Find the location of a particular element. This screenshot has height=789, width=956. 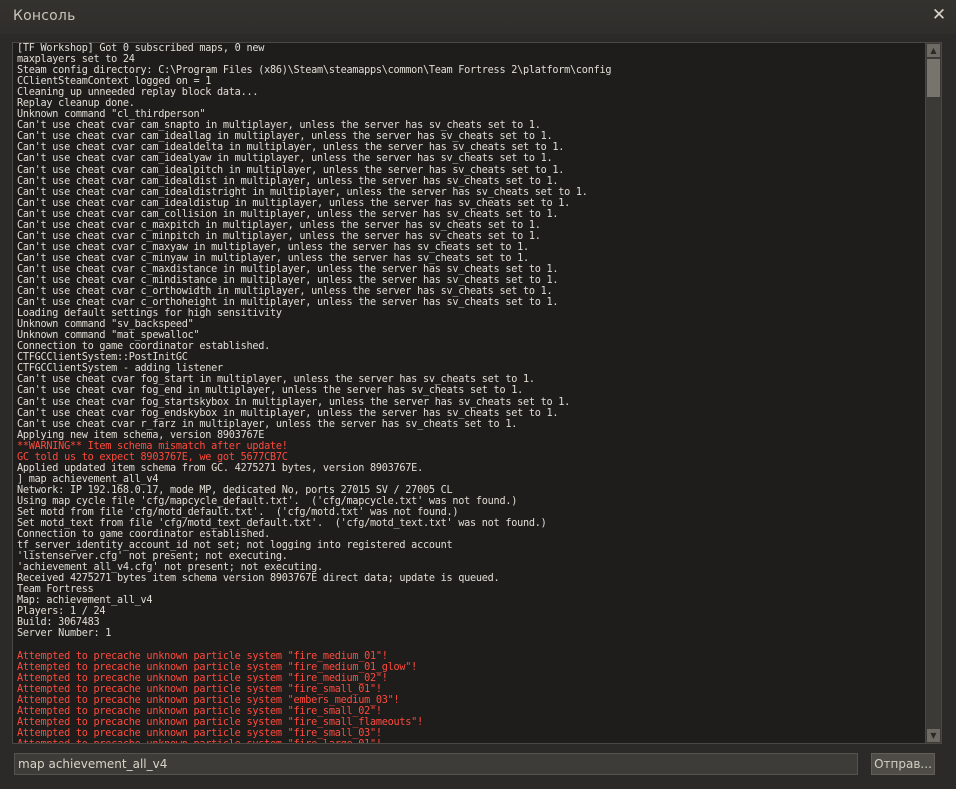

scroll-up-arrow-icon: ▲ is located at coordinates (933, 50).